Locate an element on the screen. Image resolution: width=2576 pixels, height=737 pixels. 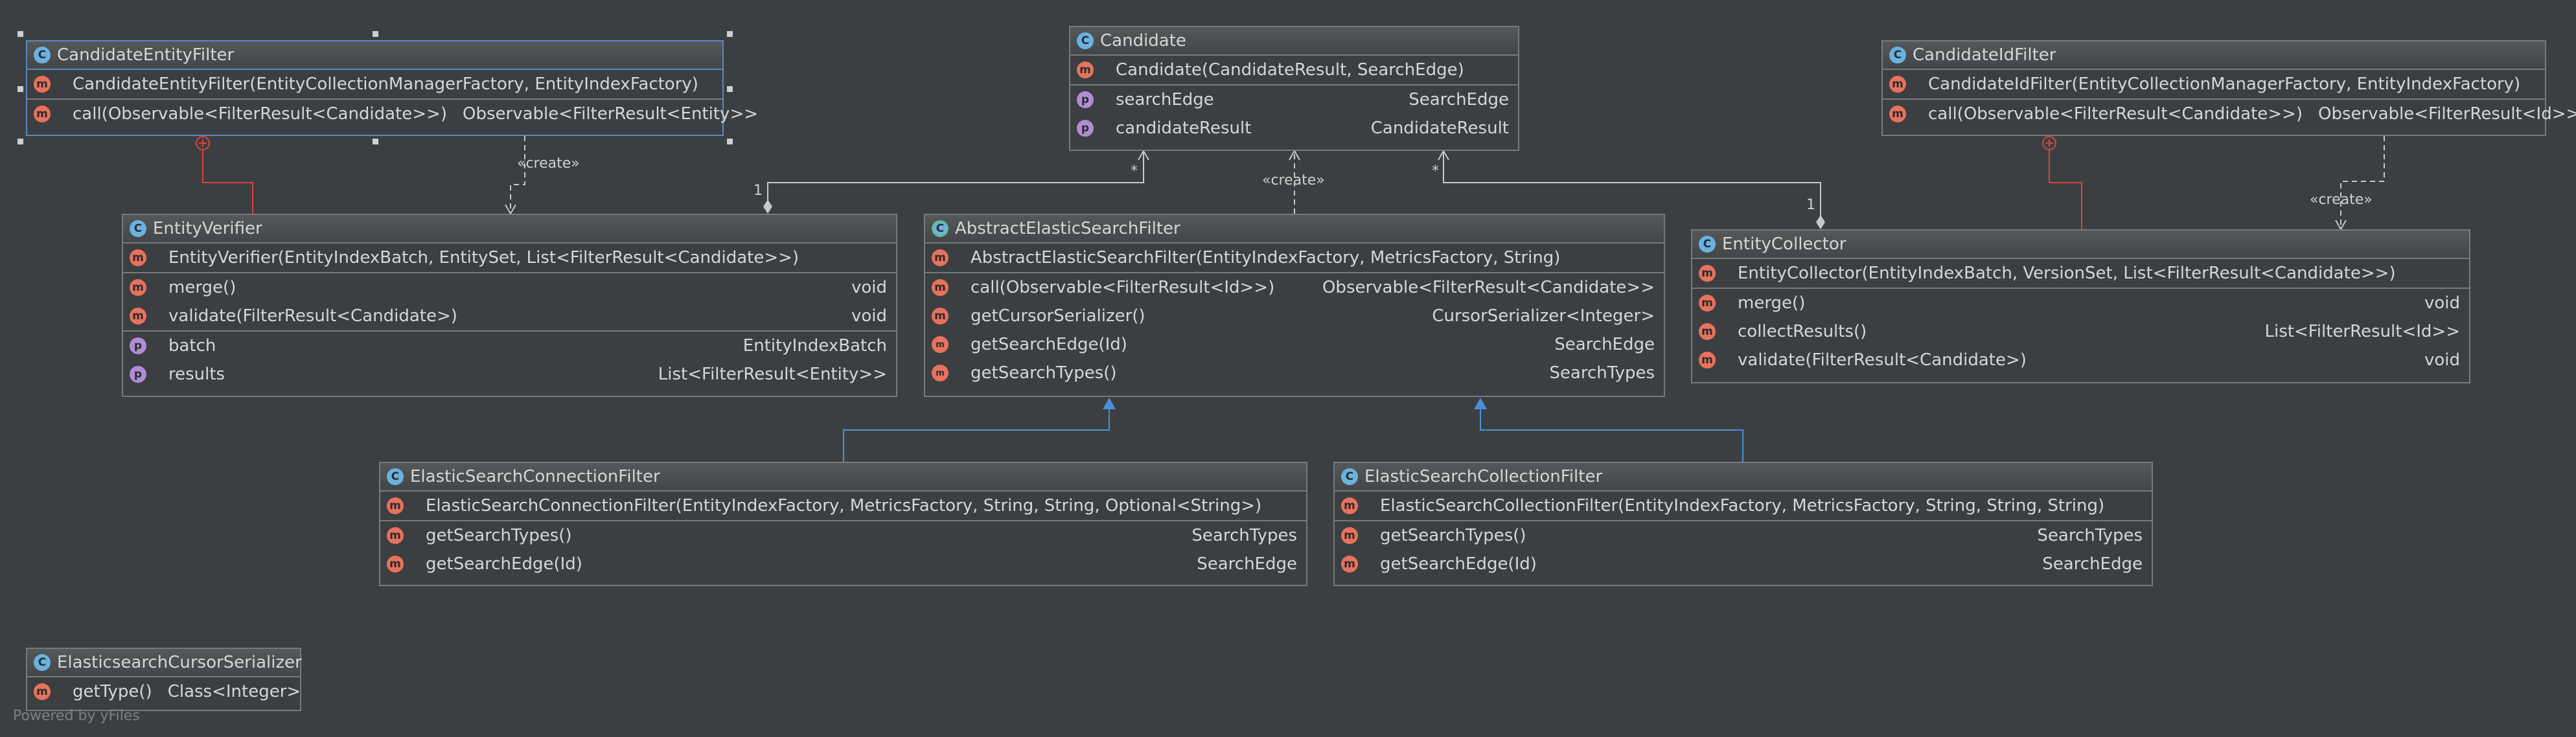
powered-by-footer: Powered by yFiles is located at coordinates (76, 716).